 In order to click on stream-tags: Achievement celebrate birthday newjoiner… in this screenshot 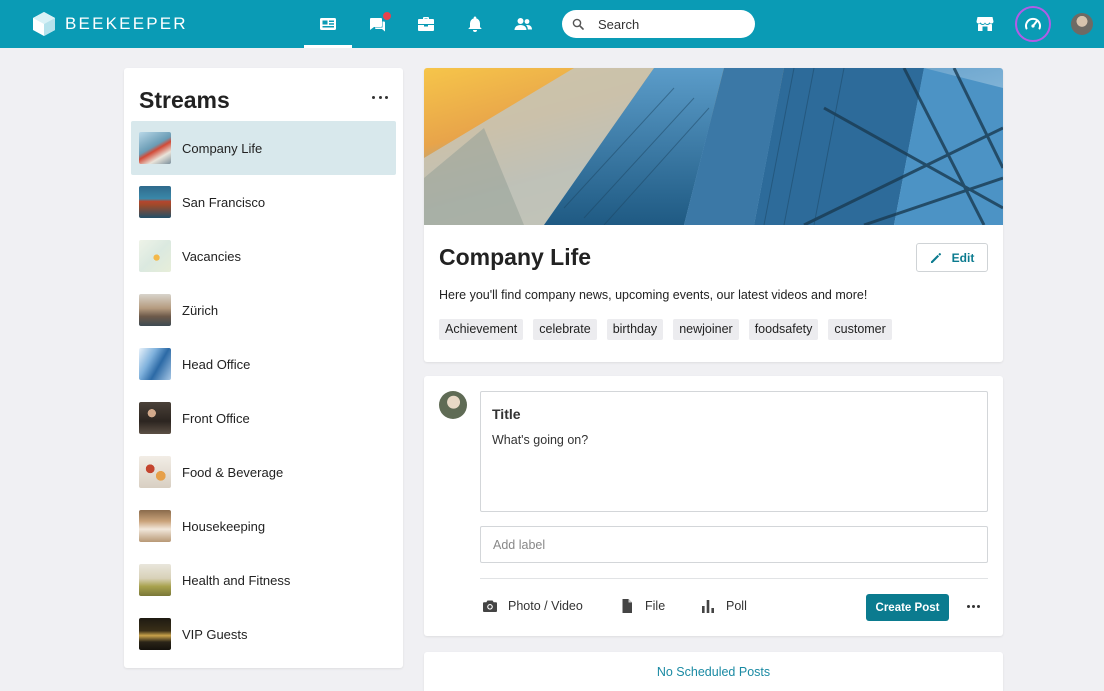, I will do `click(670, 329)`.